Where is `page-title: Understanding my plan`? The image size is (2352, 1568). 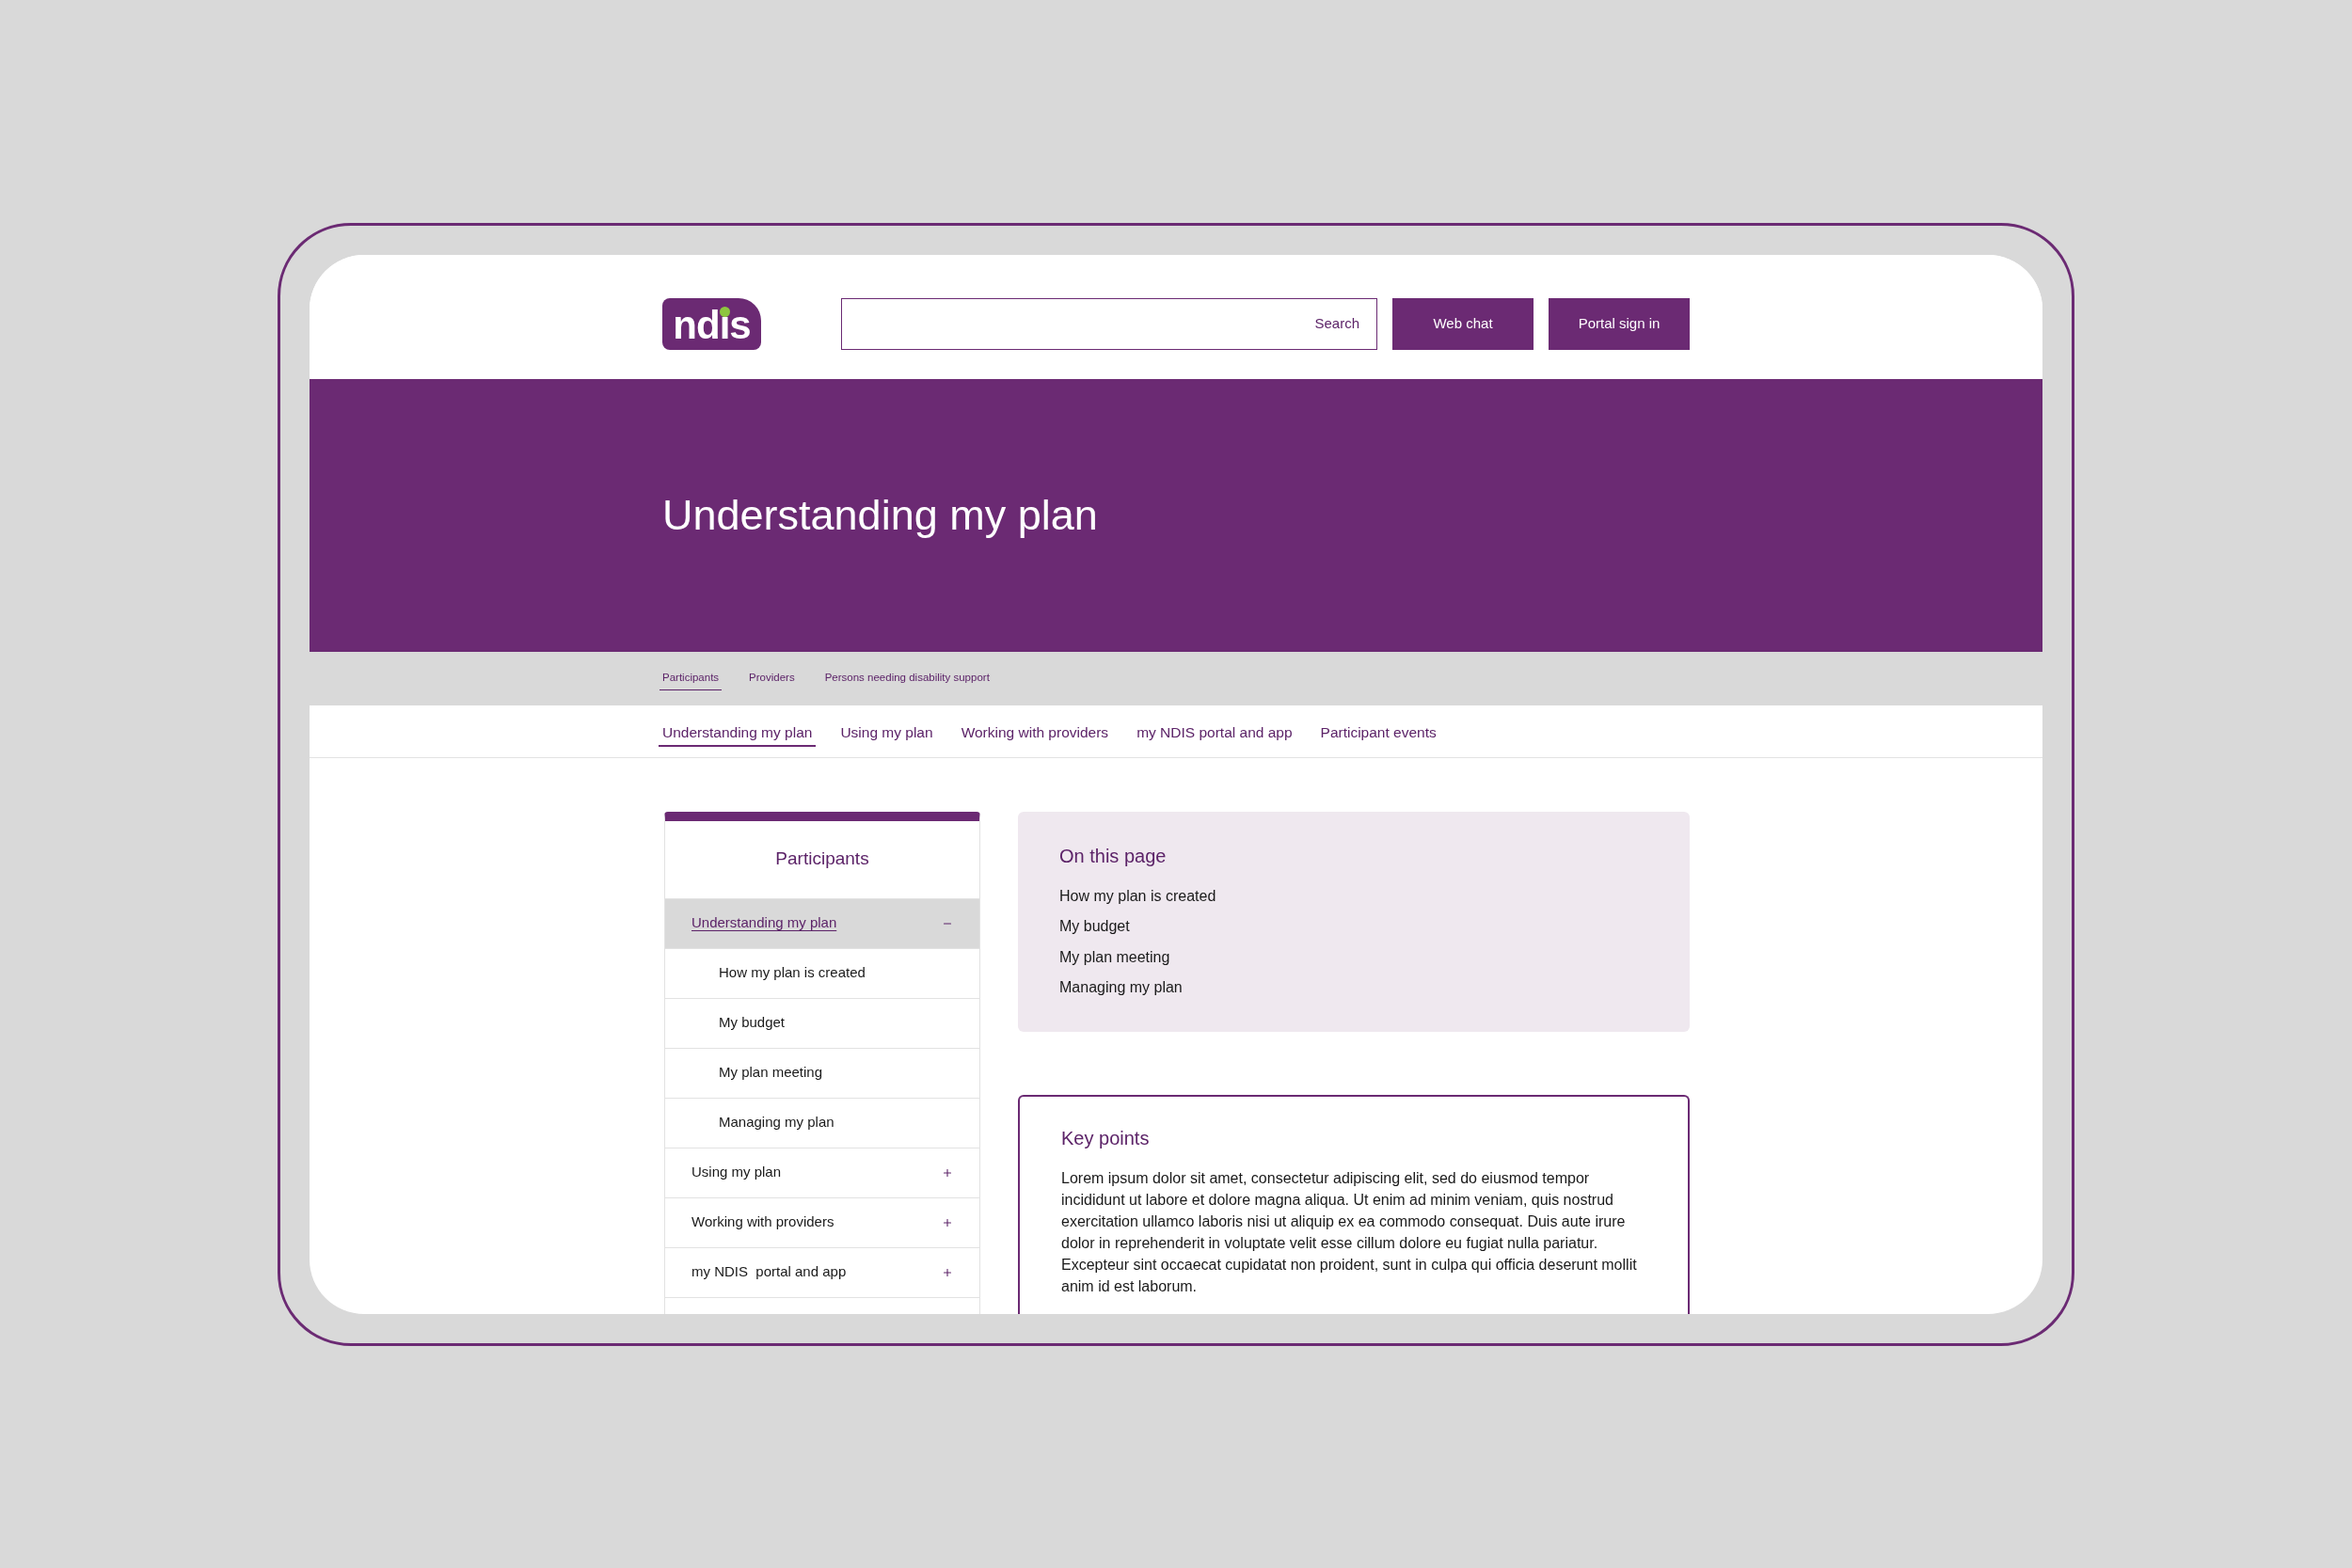 page-title: Understanding my plan is located at coordinates (880, 515).